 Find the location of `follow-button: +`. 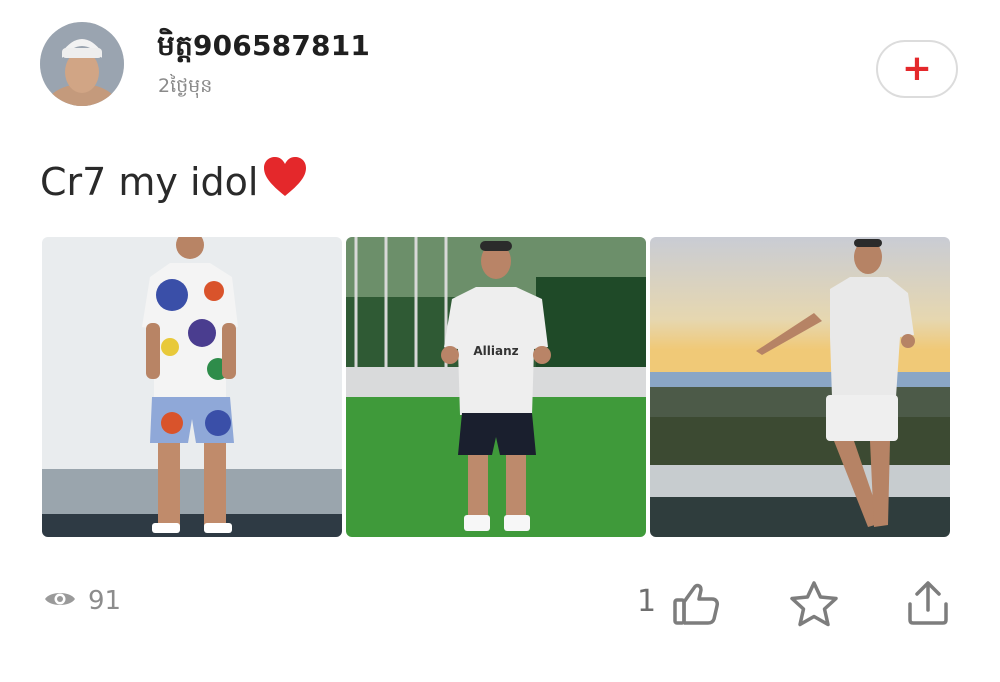

follow-button: + is located at coordinates (917, 69).